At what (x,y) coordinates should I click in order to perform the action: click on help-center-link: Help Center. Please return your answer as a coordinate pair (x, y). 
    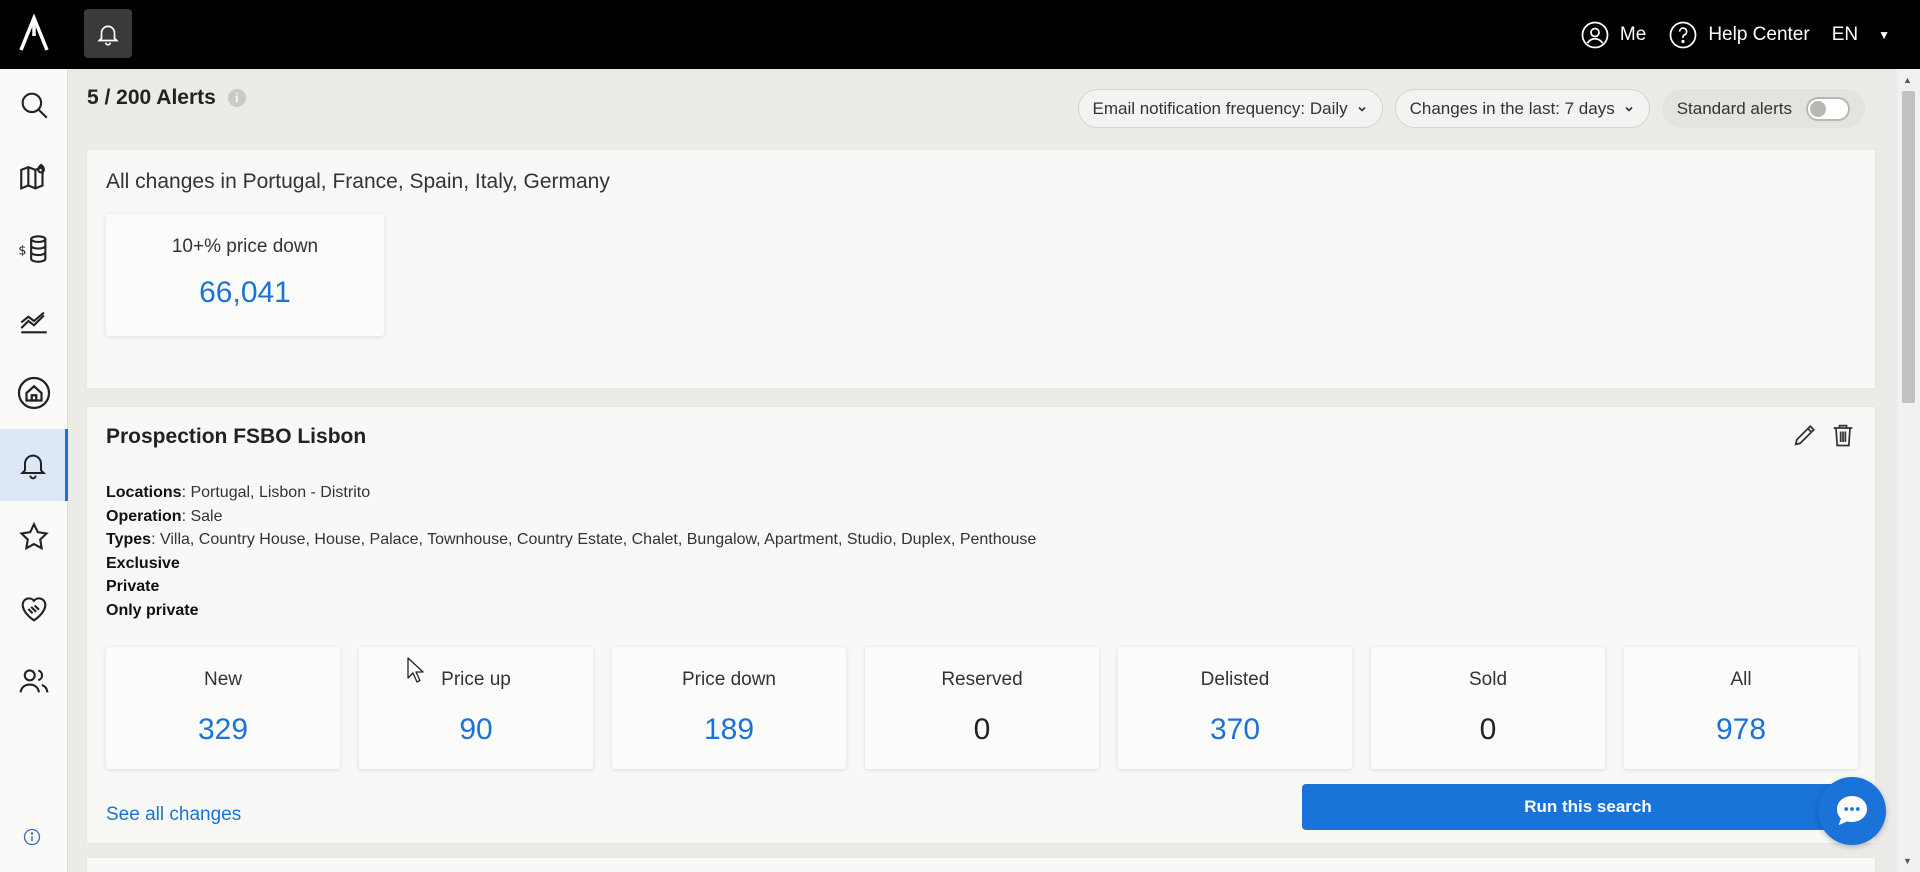
    Looking at the image, I should click on (1739, 35).